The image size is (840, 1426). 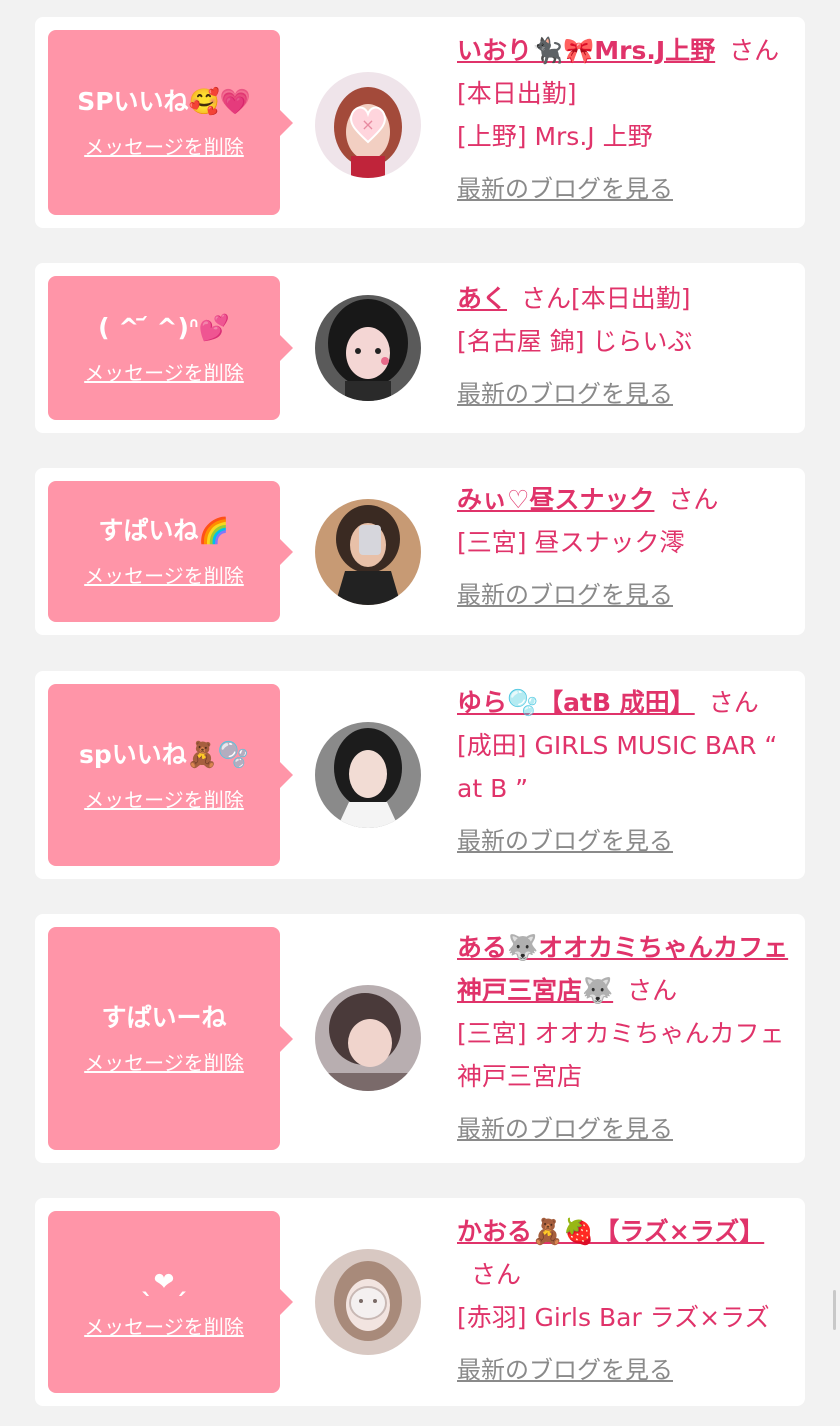 I want to click on message-bubble: SPいいね🥰💗 メッセージを削除, so click(x=170, y=122).